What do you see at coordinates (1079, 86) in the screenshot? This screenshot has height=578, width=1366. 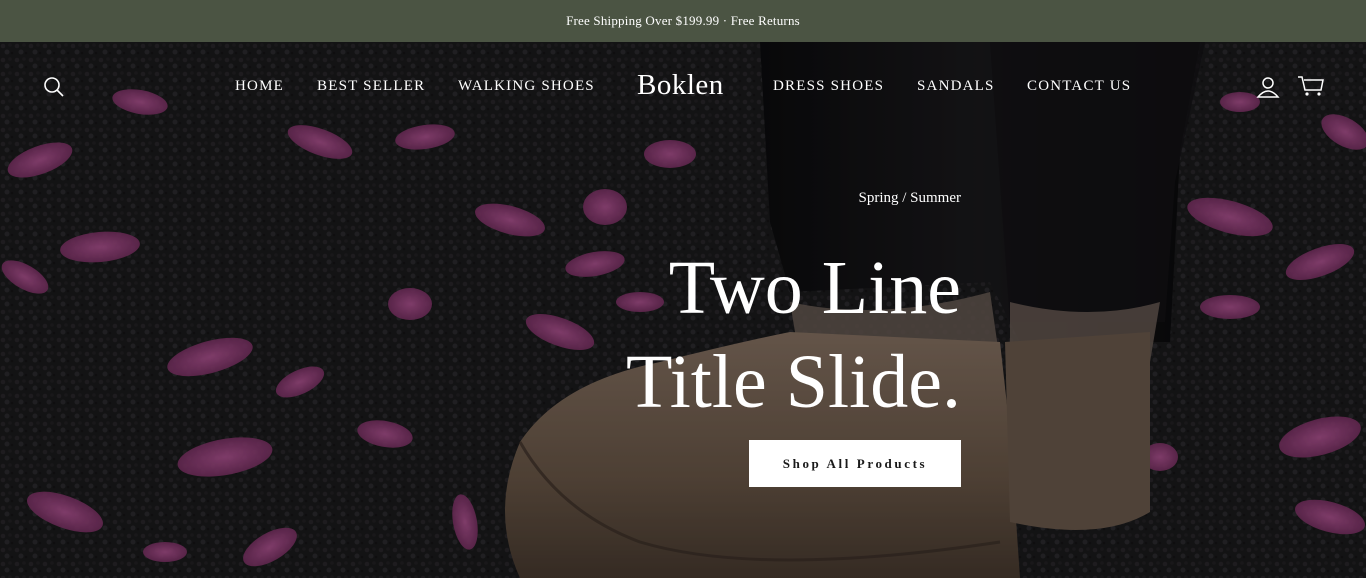 I see `nav-contact-us: CONTACT US` at bounding box center [1079, 86].